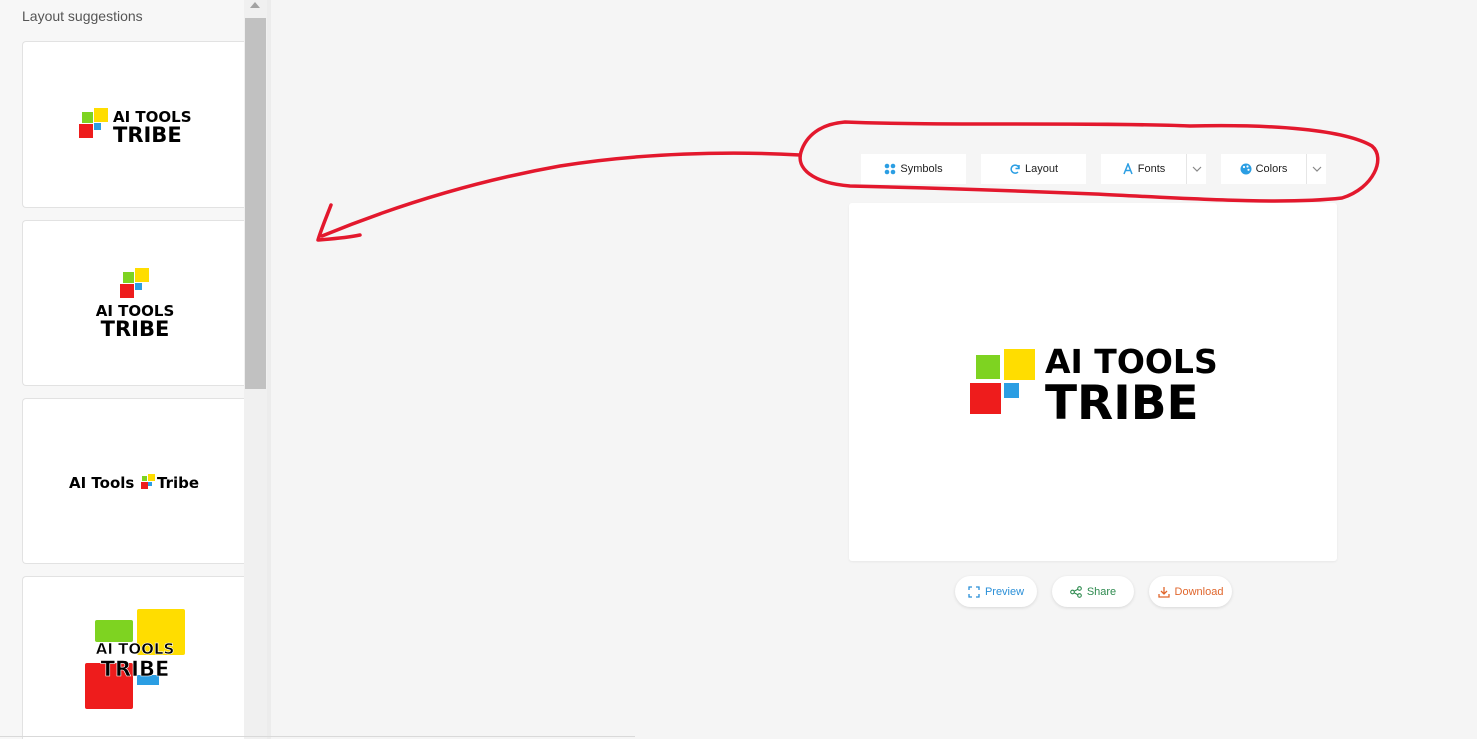  What do you see at coordinates (255, 5) in the screenshot?
I see `scroll-up-arrow-icon` at bounding box center [255, 5].